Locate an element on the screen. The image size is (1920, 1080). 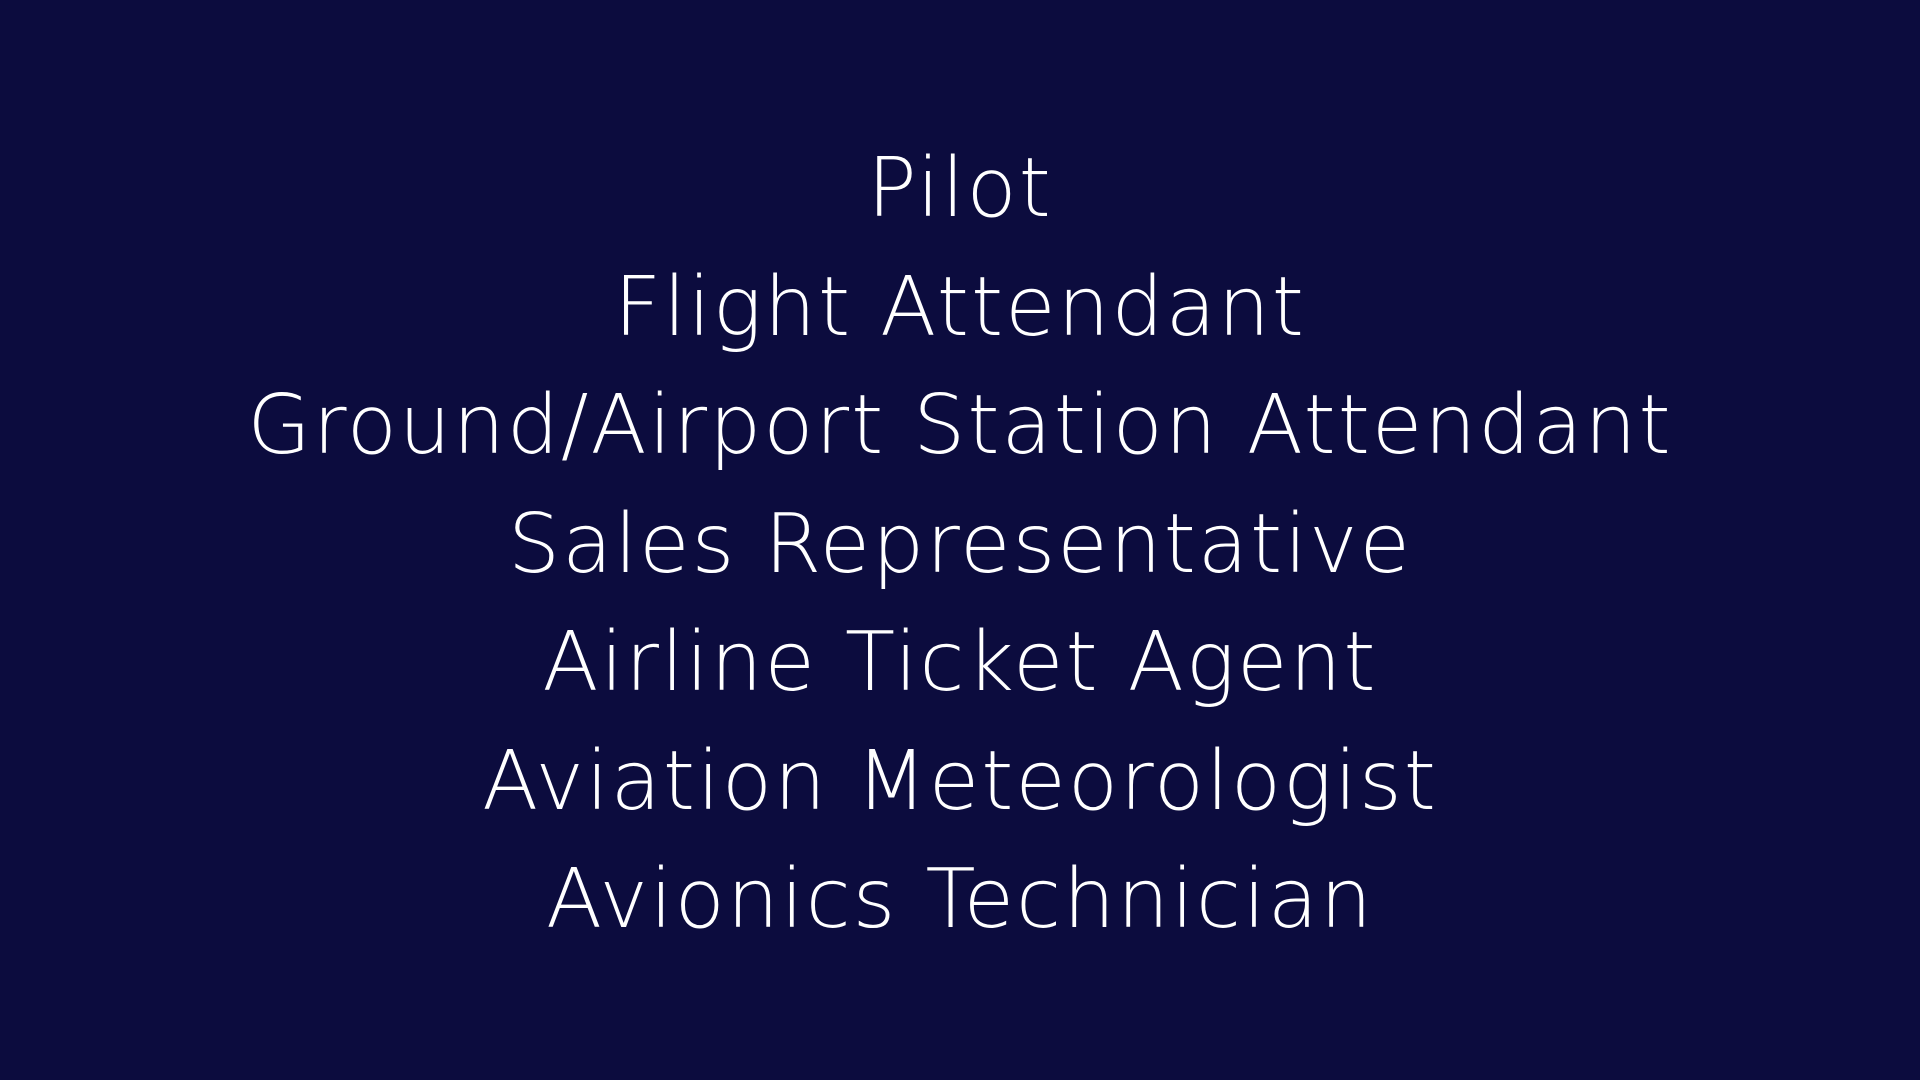
job-title-flight-attendant: Flight Attendant is located at coordinates (960, 307).